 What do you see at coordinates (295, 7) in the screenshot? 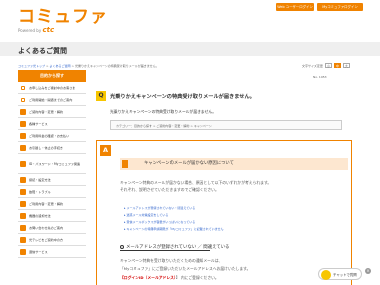
I see `web-user-login-button: Web ユーザーログイン` at bounding box center [295, 7].